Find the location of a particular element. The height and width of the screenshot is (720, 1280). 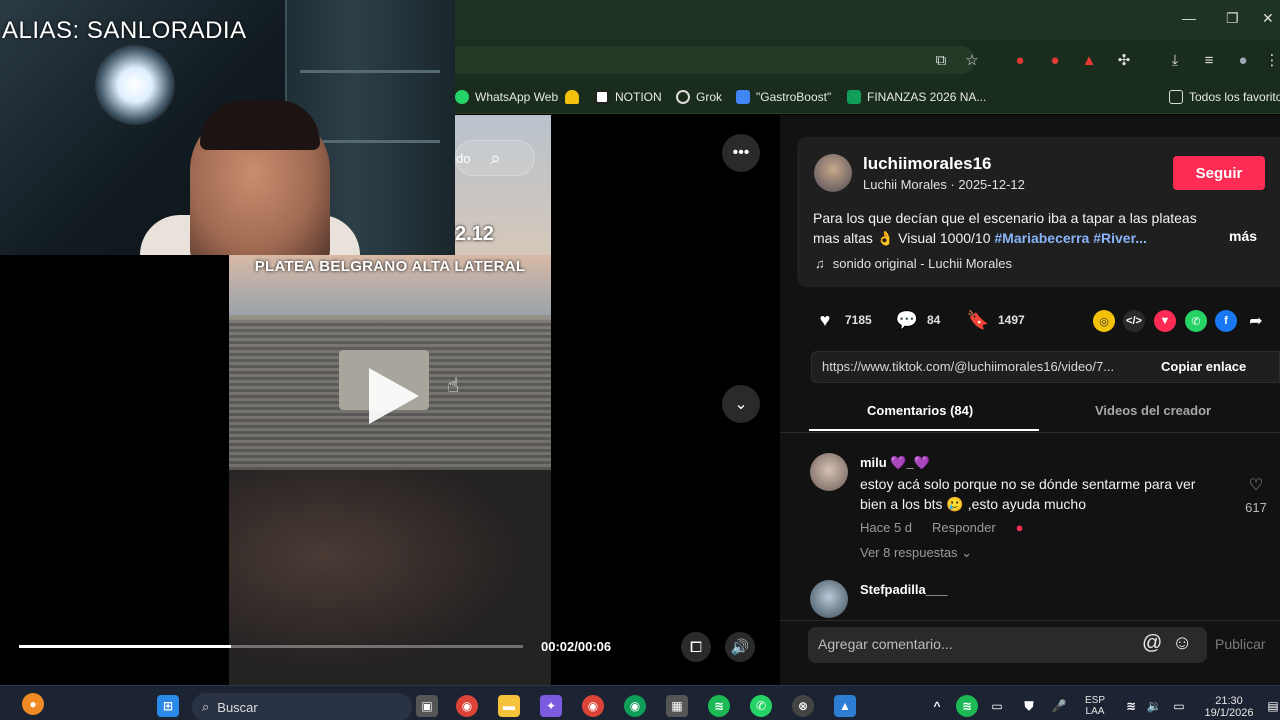

profile-avatar-icon: ● is located at coordinates (1243, 60).